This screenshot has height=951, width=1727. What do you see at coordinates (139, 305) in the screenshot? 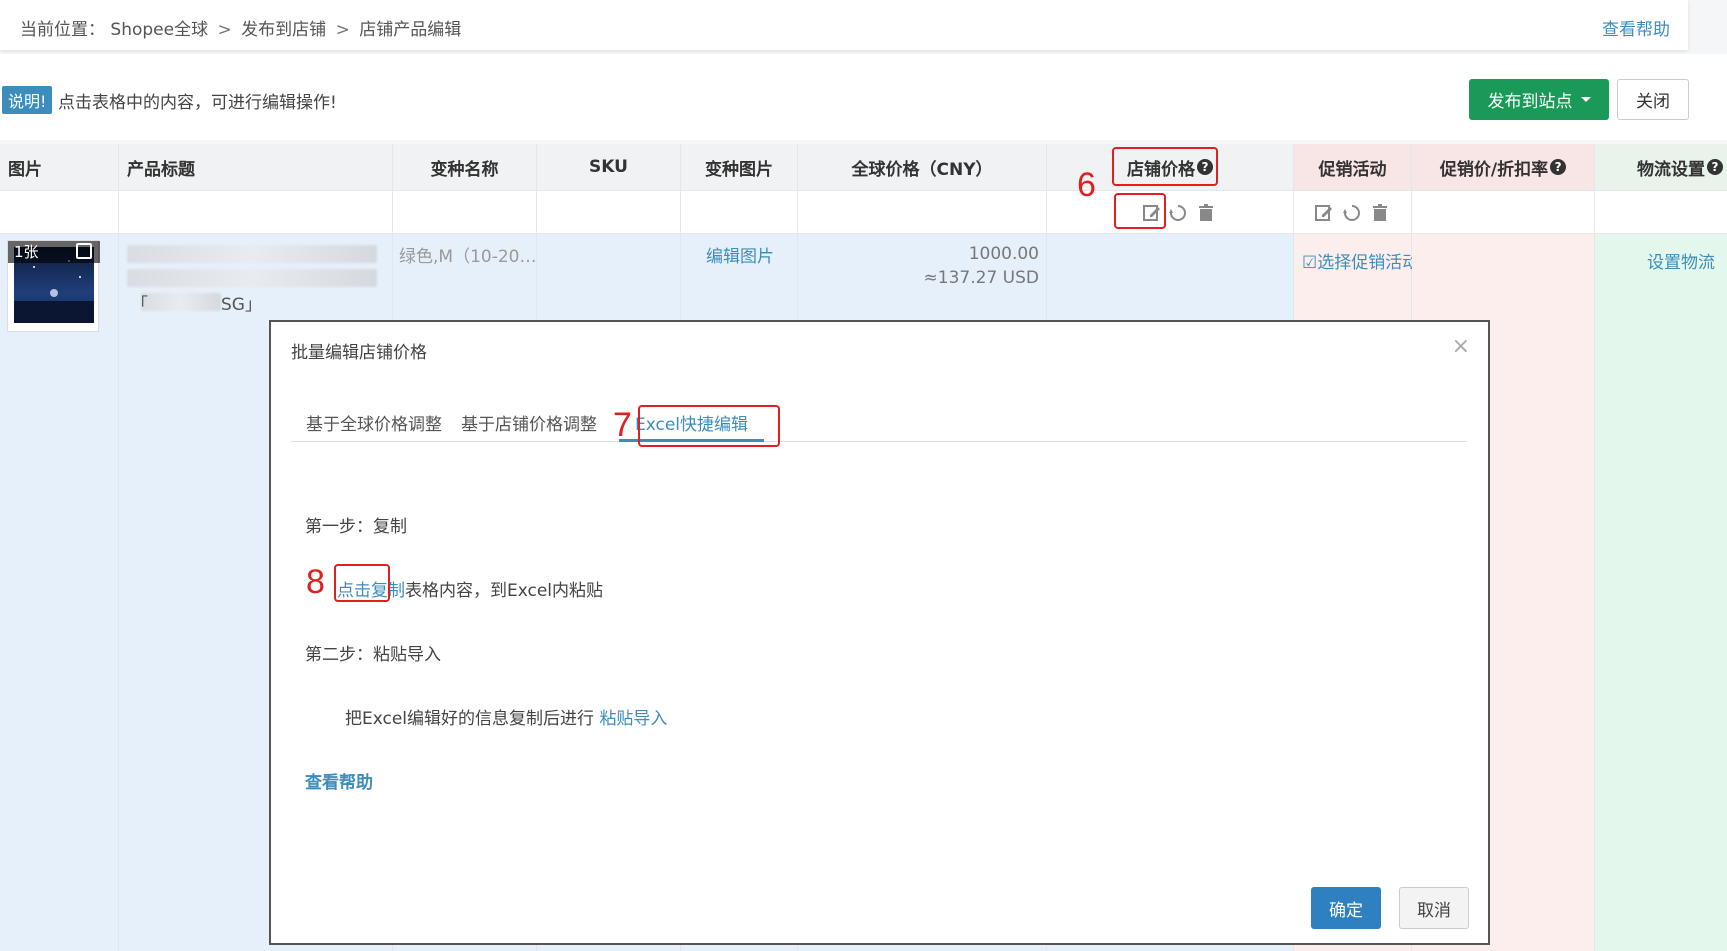
I see `title-bracket-open: 「` at bounding box center [139, 305].